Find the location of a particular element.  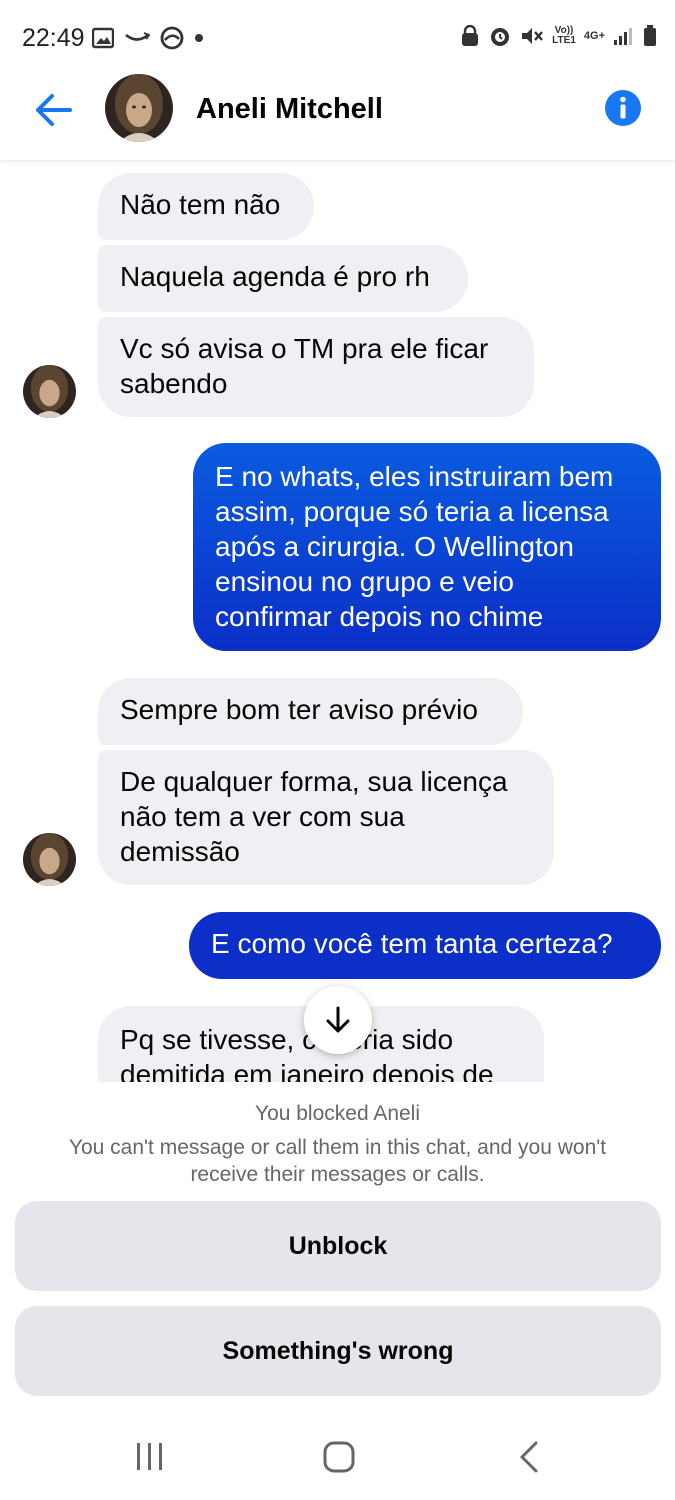

somethings-wrong-button: Something's wrong is located at coordinates (338, 1351).